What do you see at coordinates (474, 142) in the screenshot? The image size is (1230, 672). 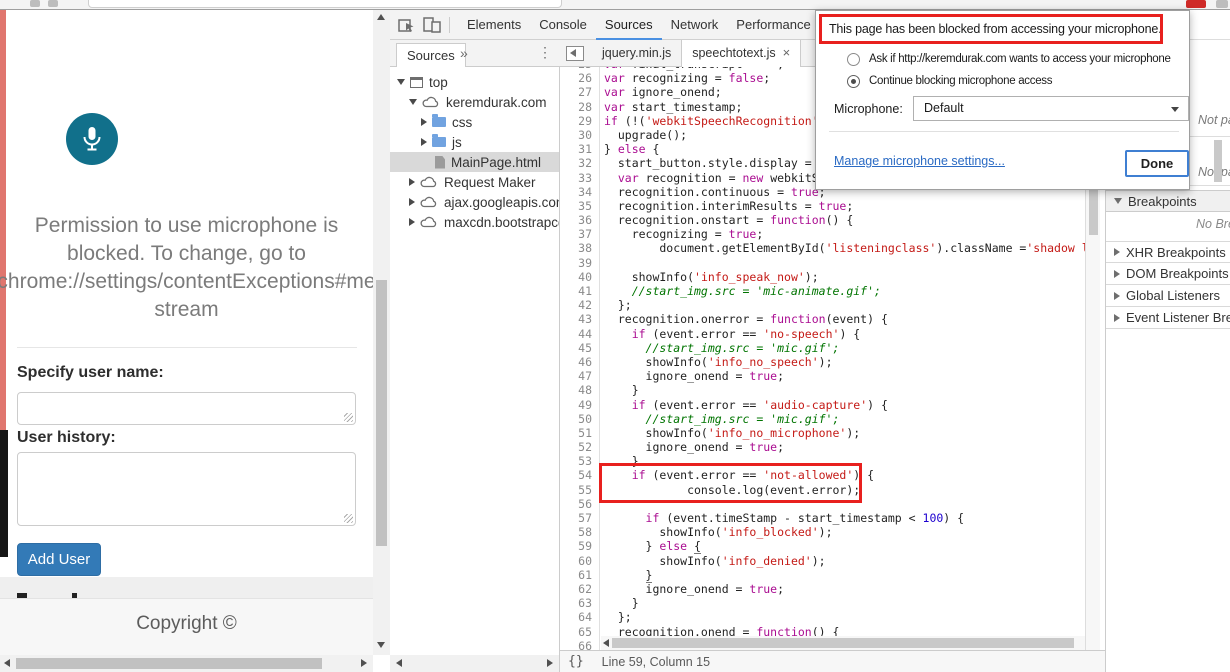 I see `tree-item-js: js` at bounding box center [474, 142].